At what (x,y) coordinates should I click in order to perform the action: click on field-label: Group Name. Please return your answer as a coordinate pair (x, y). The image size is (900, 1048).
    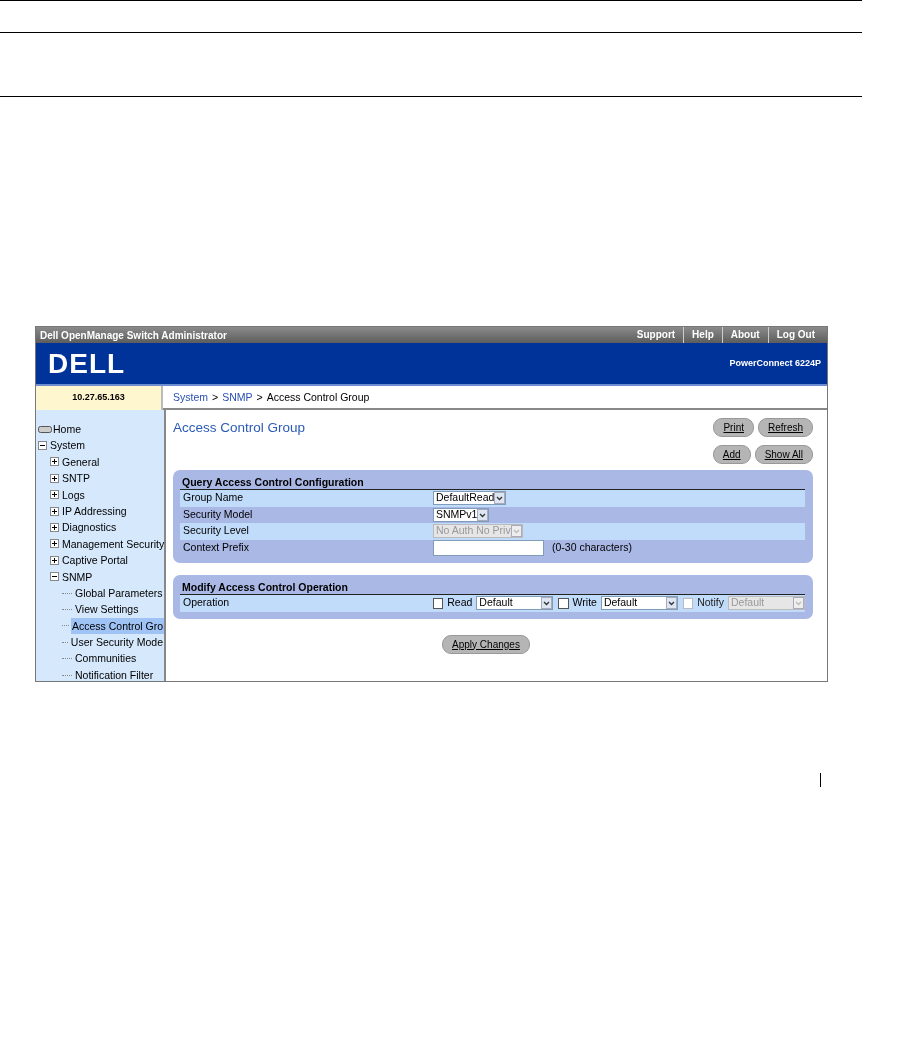
    Looking at the image, I should click on (214, 498).